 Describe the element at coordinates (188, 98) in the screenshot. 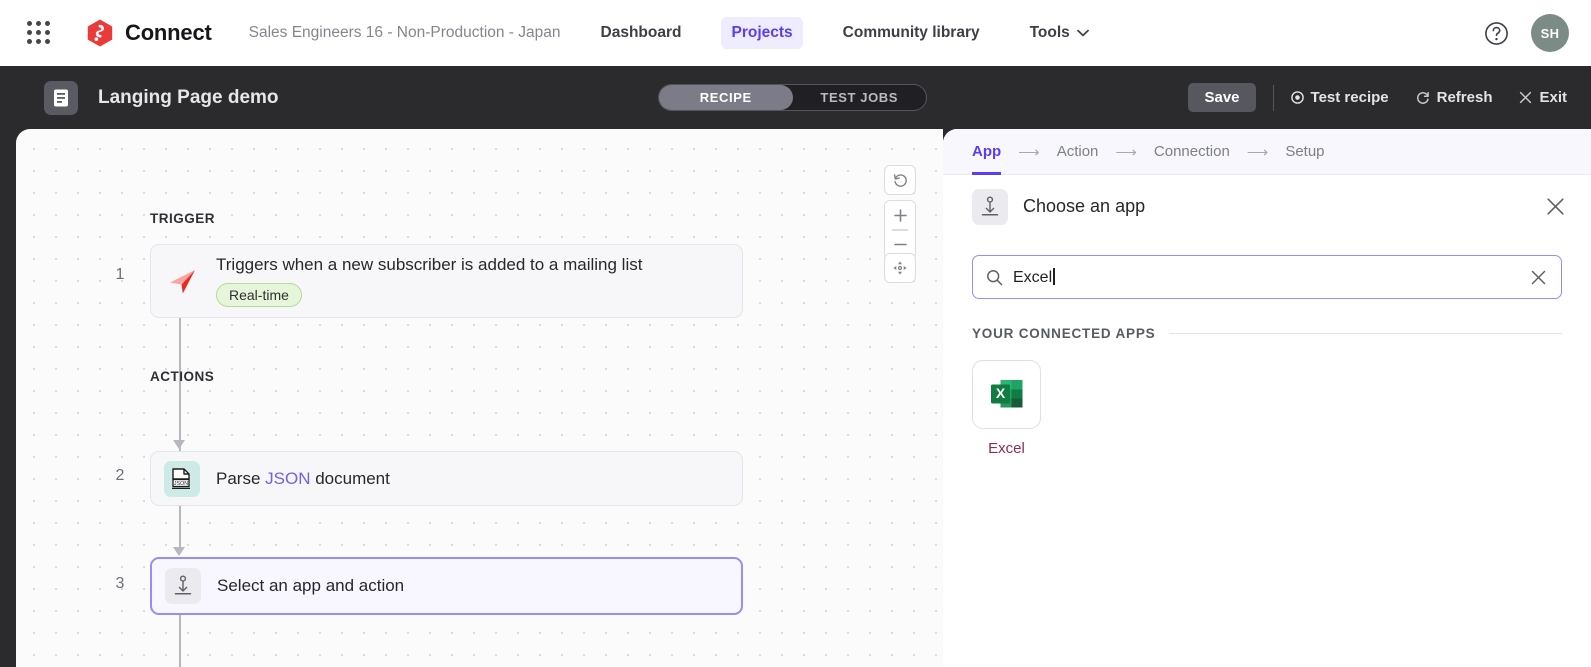

I see `recipe-title: Langing Page demo` at that location.